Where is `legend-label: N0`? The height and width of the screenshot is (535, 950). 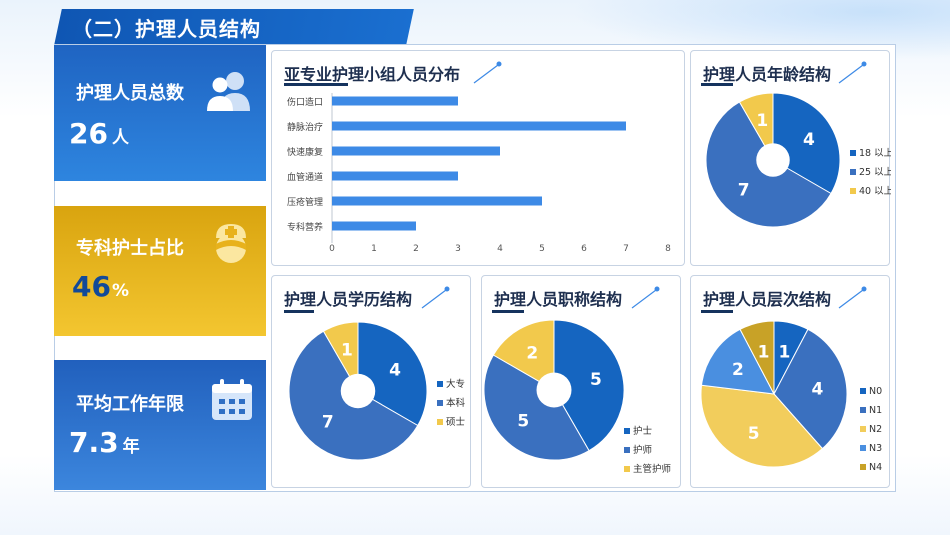 legend-label: N0 is located at coordinates (875, 391).